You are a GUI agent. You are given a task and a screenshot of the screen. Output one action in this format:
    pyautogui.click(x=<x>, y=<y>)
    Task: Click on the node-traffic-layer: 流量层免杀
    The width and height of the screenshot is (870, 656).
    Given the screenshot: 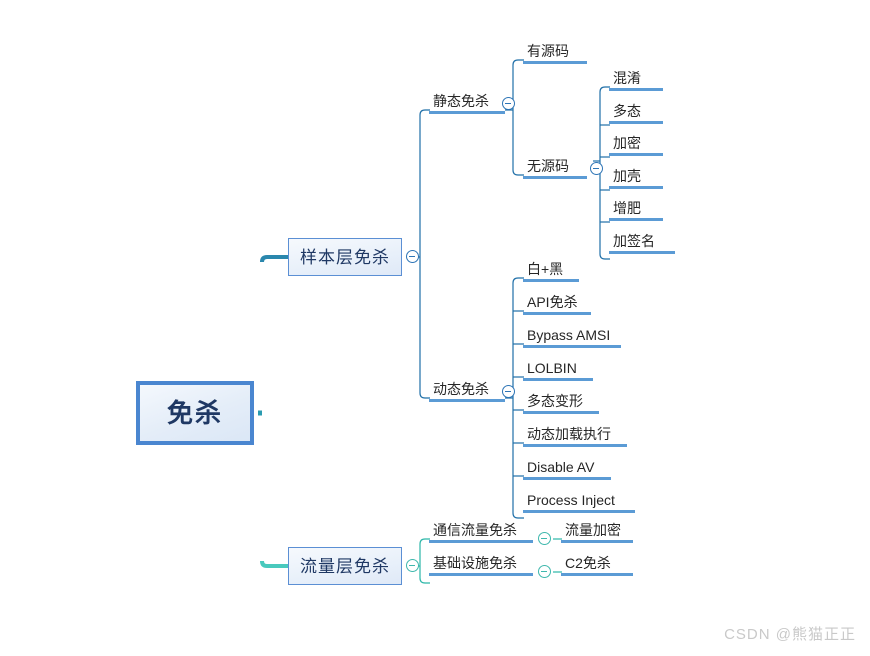 What is the action you would take?
    pyautogui.click(x=345, y=566)
    